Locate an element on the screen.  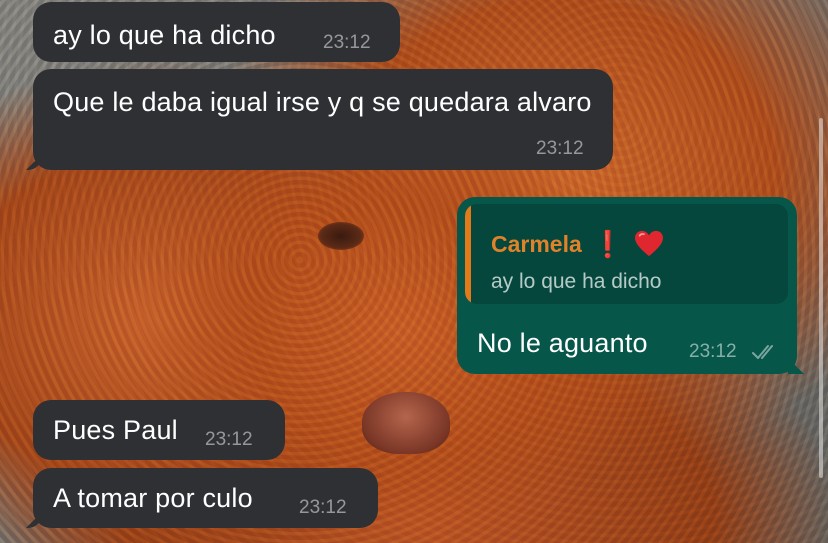
exclamation-icon: ❗ is located at coordinates (608, 244).